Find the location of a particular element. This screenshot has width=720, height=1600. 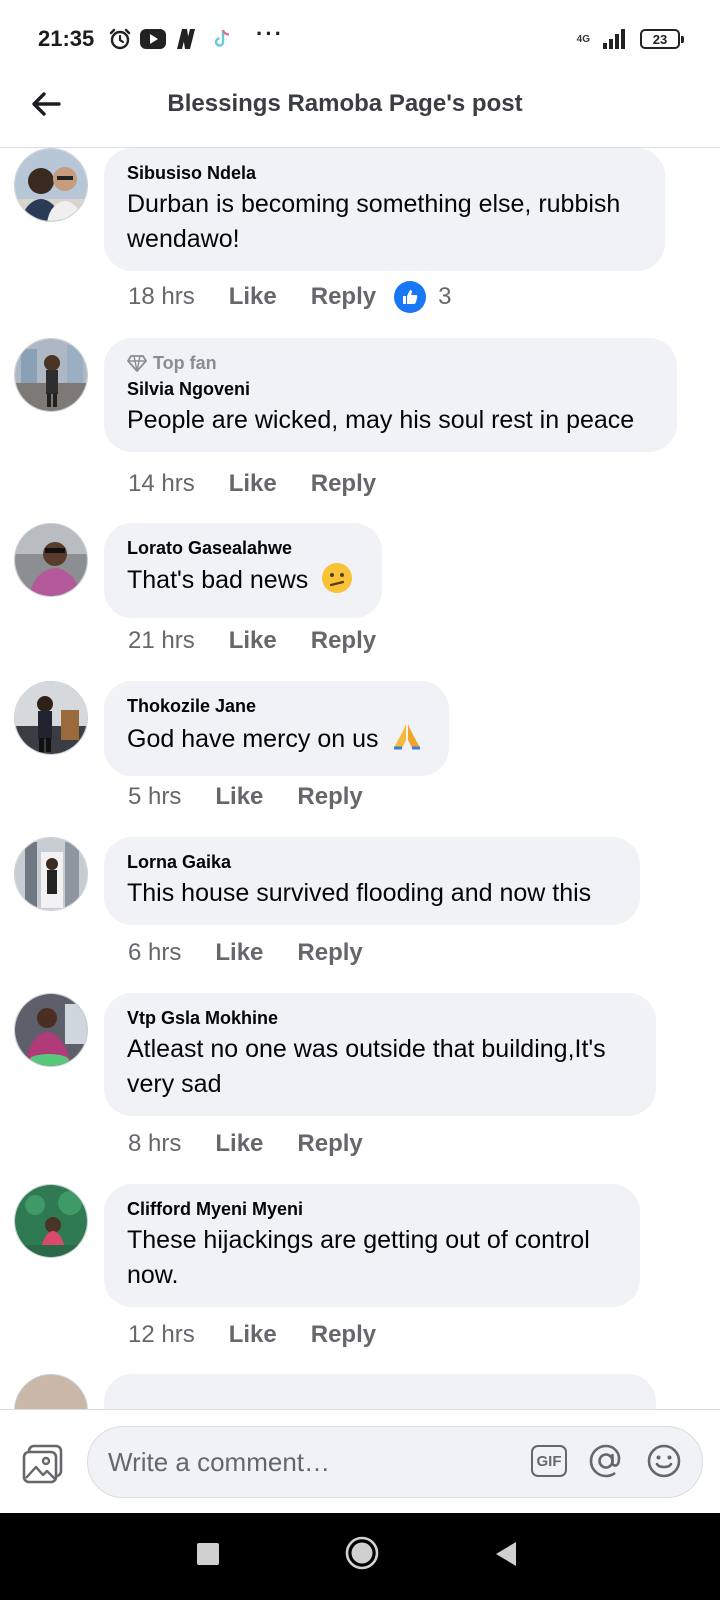

confused-face-emoji-icon is located at coordinates (337, 583).